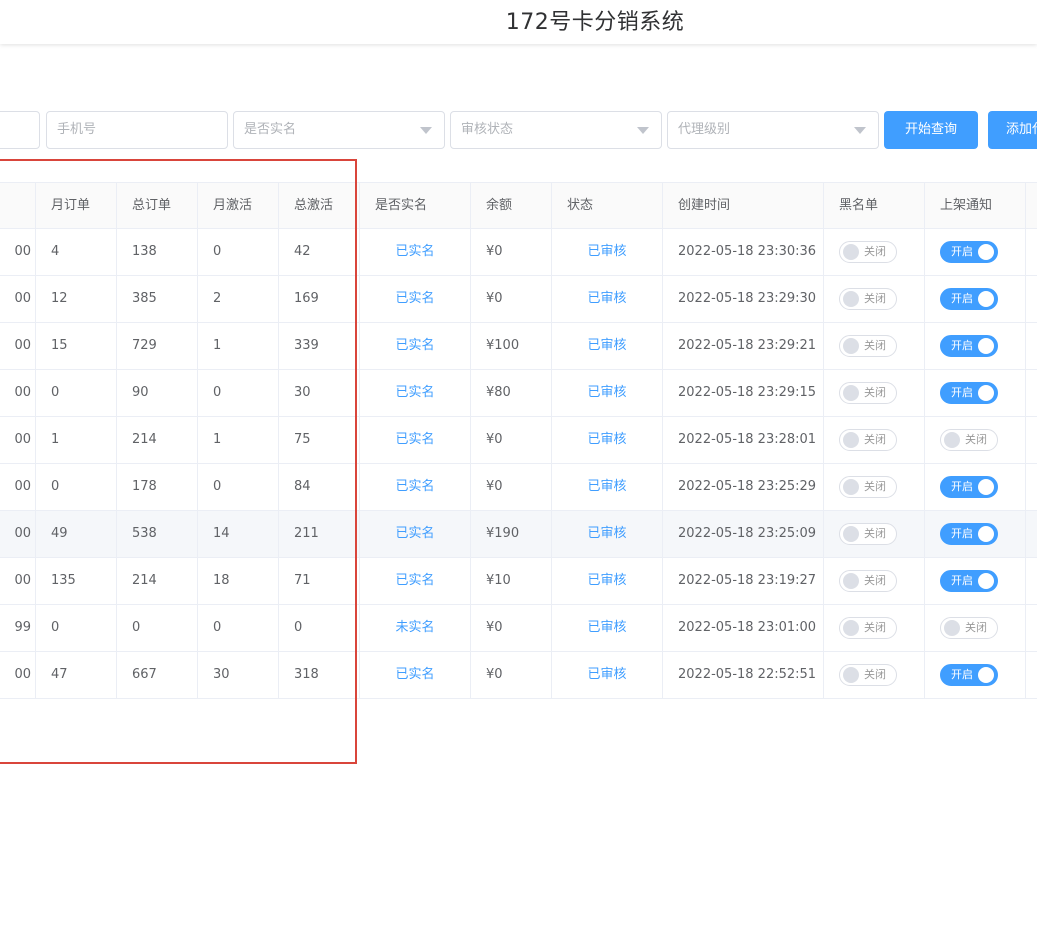 The width and height of the screenshot is (1037, 950). I want to click on agent-level-select: 代理级别, so click(773, 130).